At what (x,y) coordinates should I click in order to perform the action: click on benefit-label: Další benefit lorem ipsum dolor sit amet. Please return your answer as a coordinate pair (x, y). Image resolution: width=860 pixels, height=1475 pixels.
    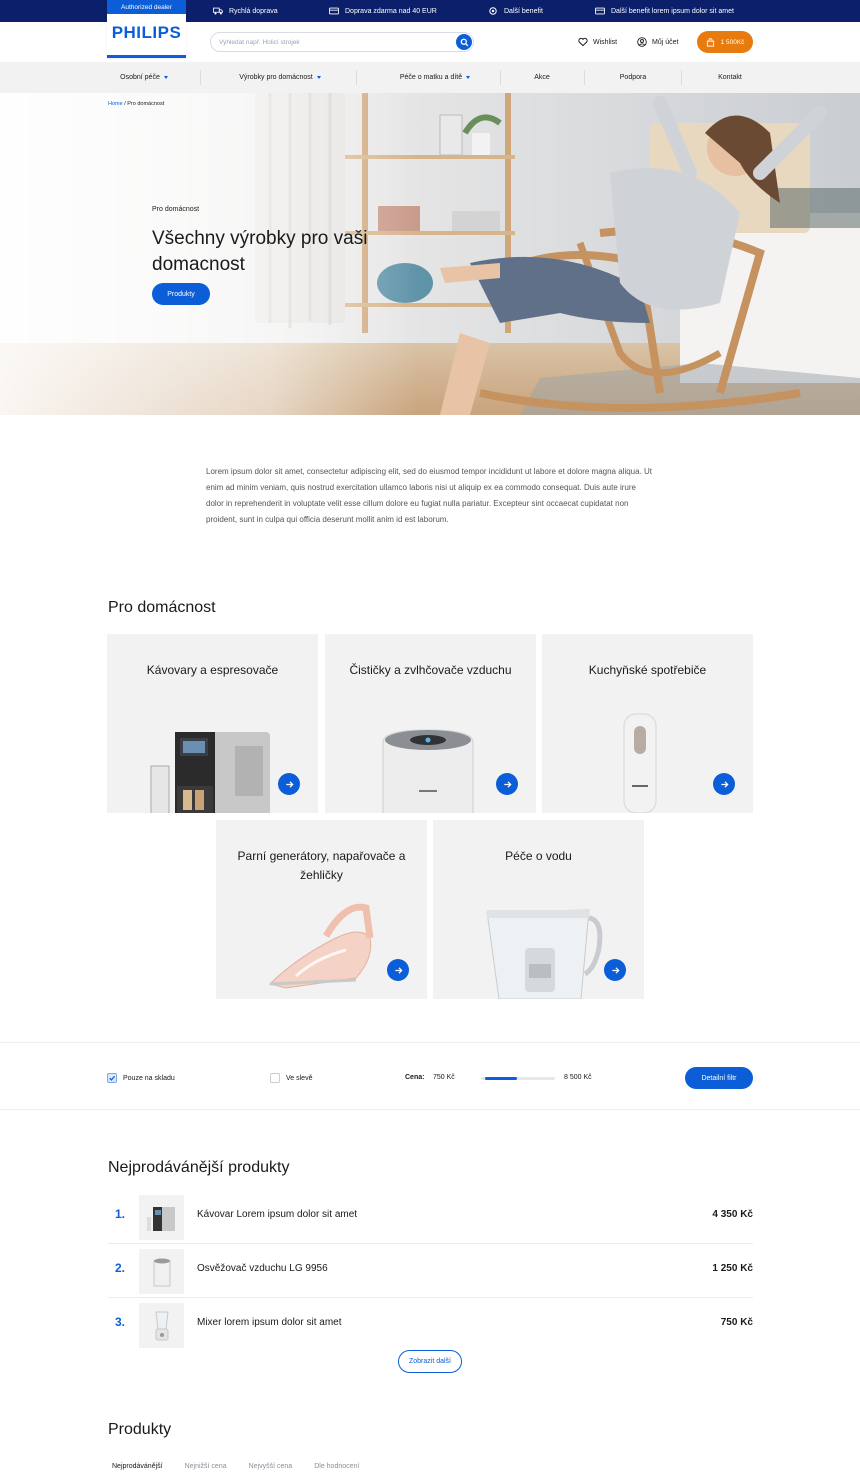
    Looking at the image, I should click on (672, 11).